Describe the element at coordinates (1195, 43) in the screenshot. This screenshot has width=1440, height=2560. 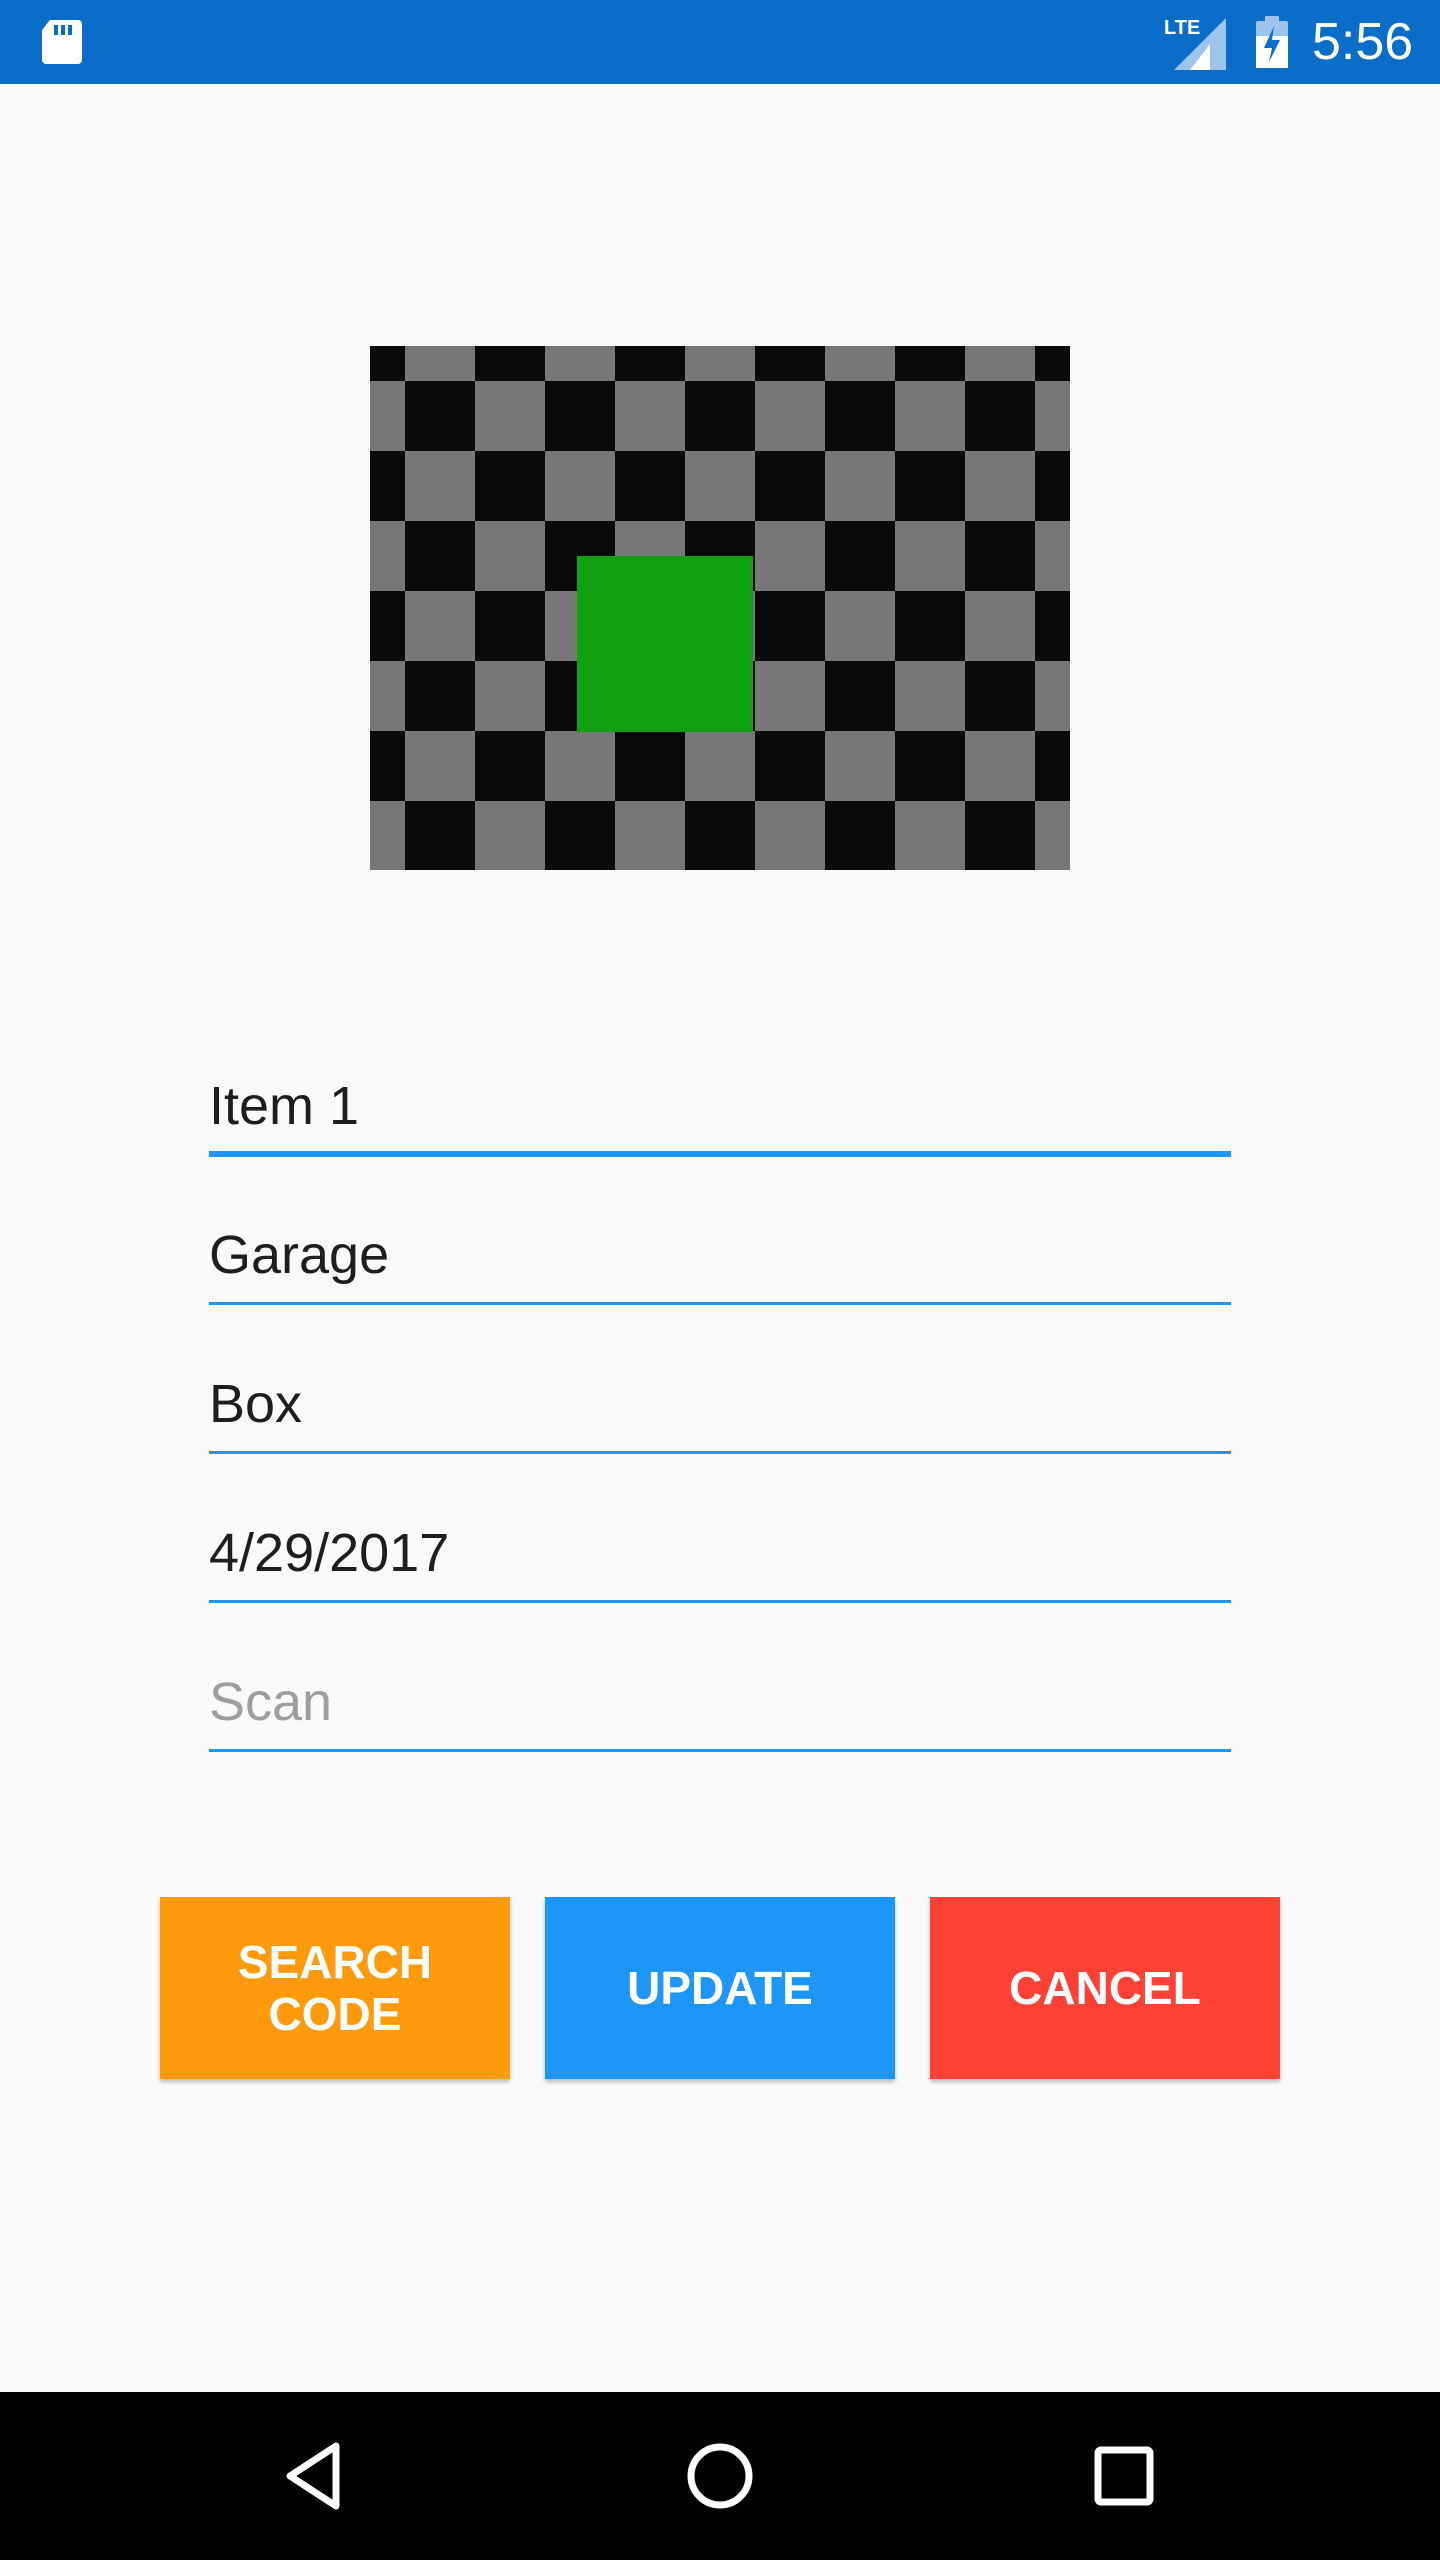
I see `lte-signal-icon: LTE` at that location.